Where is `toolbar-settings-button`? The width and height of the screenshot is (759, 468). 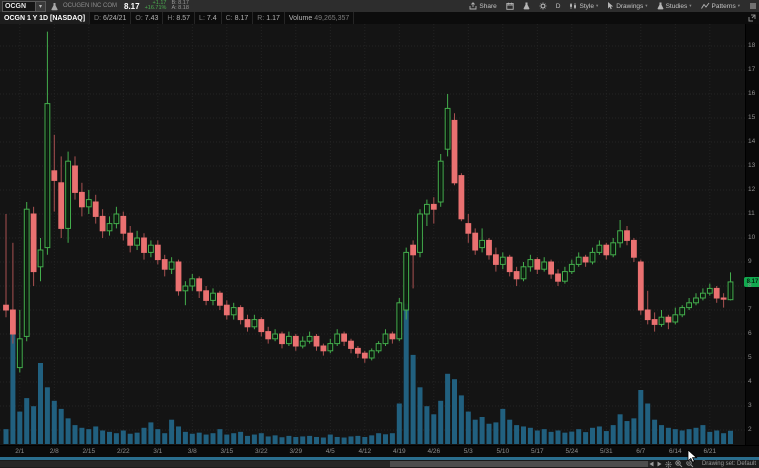 toolbar-settings-button is located at coordinates (543, 6).